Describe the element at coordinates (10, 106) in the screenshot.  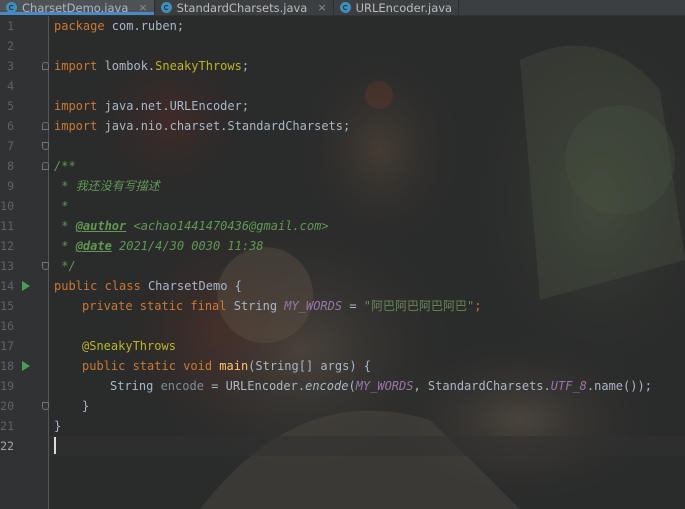
I see `line-number: 5` at that location.